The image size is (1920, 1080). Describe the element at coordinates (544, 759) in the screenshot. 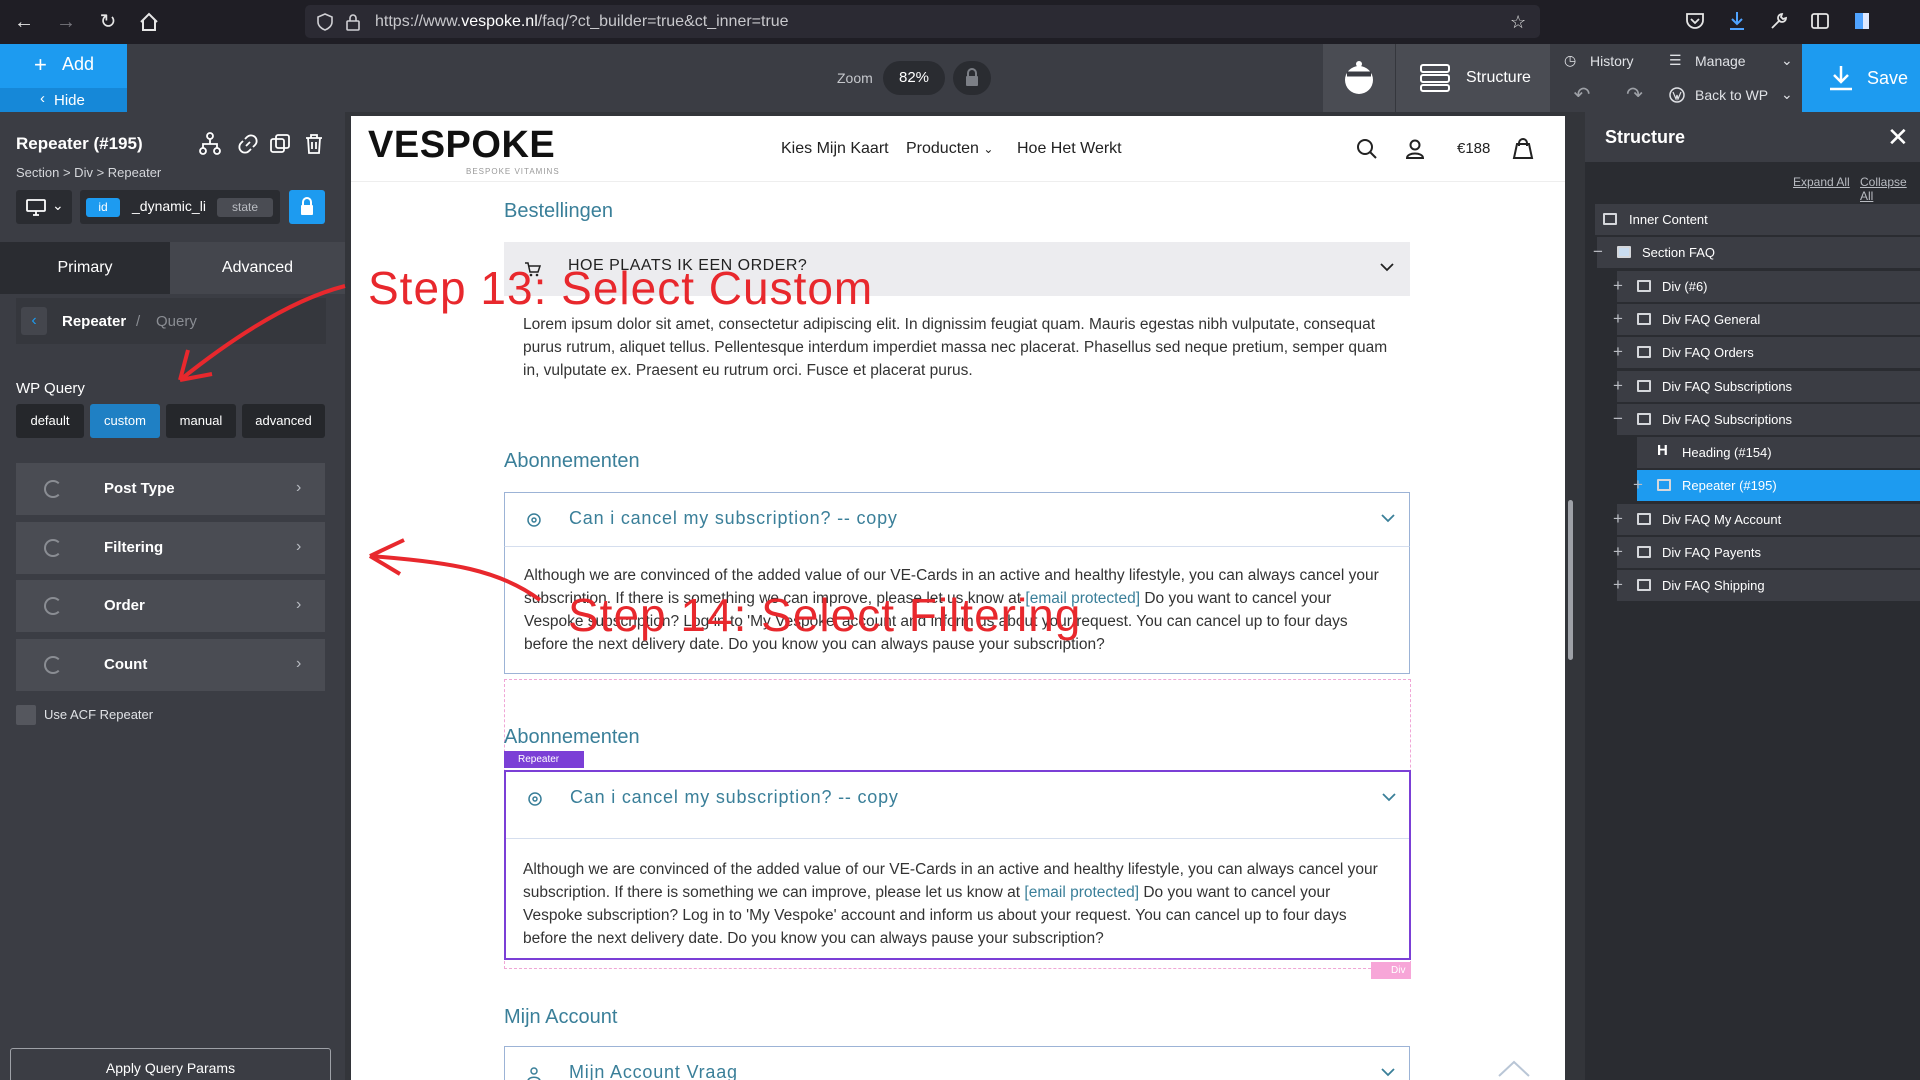

I see `repeater-tag: Repeater` at that location.